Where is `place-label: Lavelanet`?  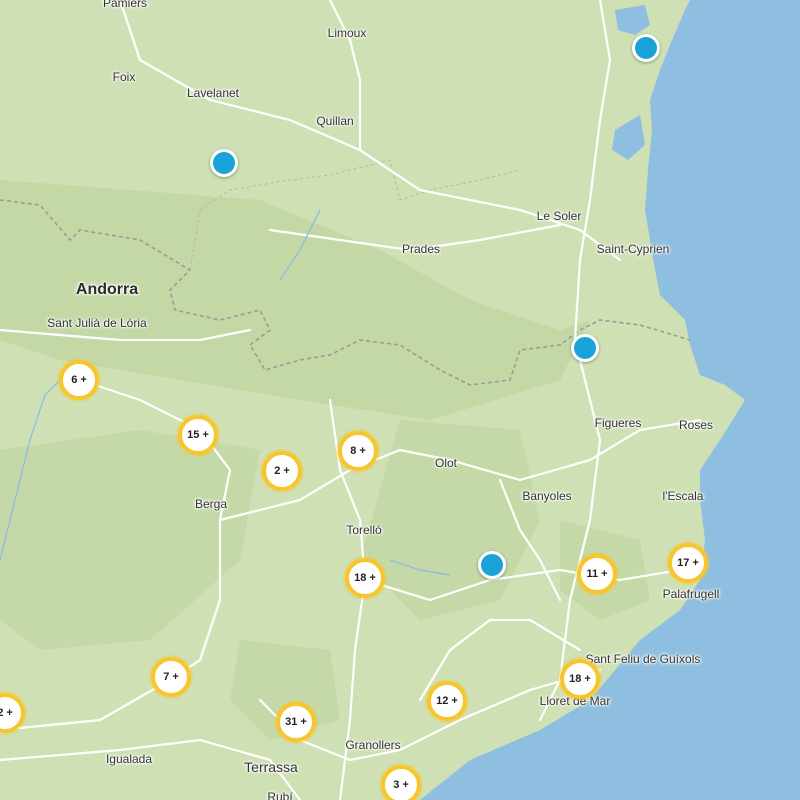 place-label: Lavelanet is located at coordinates (213, 93).